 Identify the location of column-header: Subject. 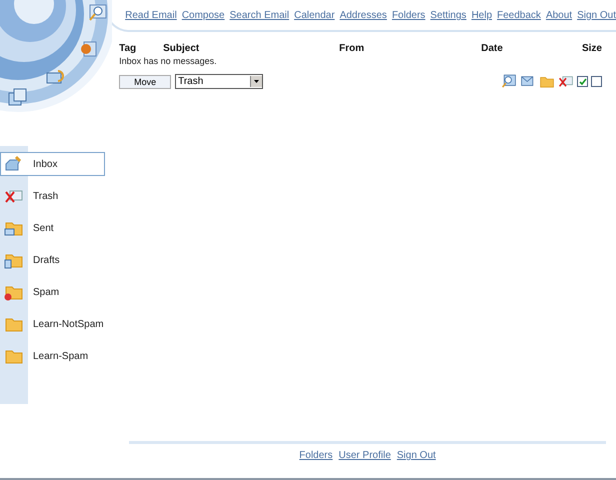
(181, 48).